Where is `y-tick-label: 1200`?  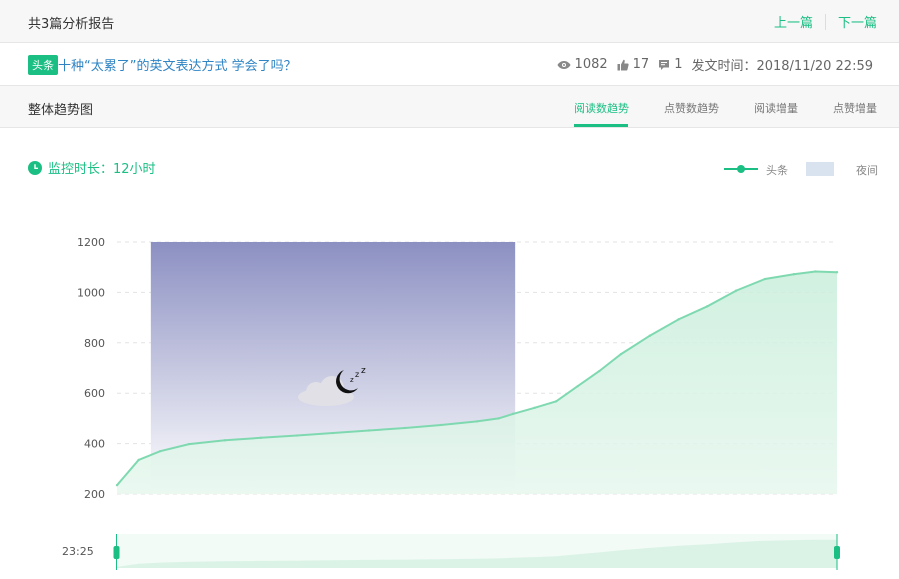
y-tick-label: 1200 is located at coordinates (91, 242).